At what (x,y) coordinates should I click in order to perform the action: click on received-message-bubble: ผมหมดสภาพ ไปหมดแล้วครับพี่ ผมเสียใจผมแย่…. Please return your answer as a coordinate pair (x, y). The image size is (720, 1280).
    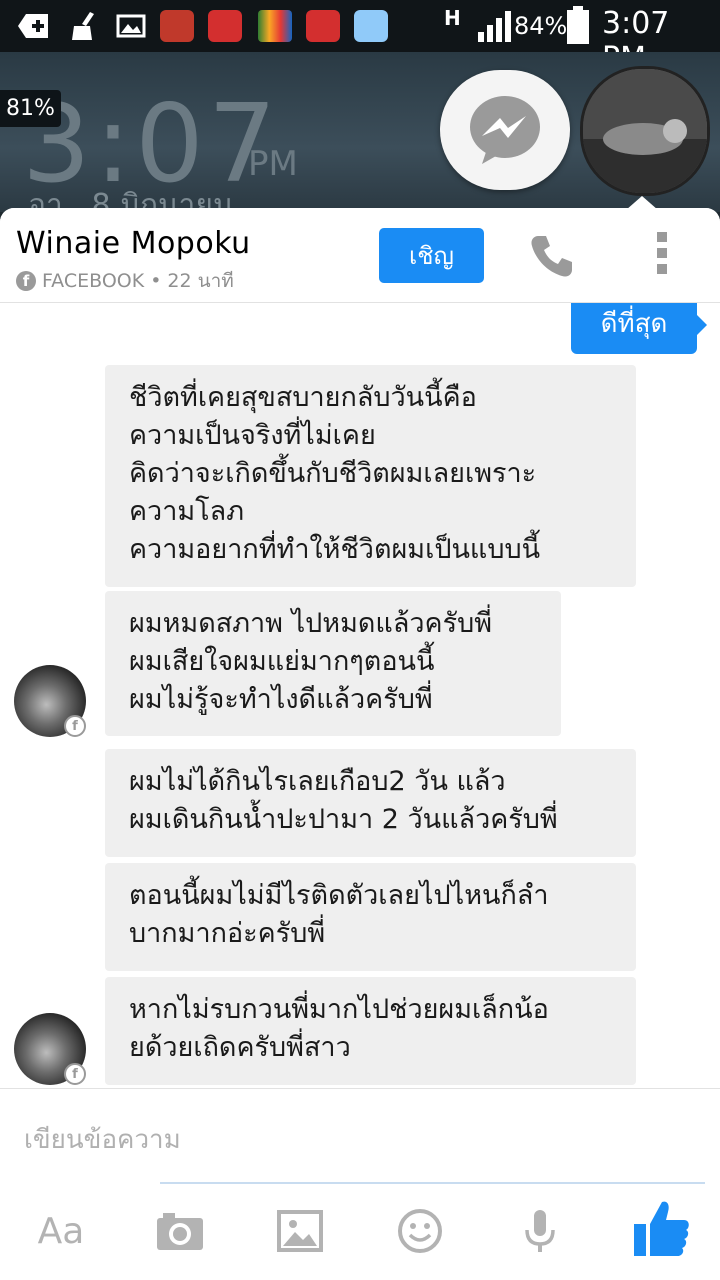
    Looking at the image, I should click on (333, 663).